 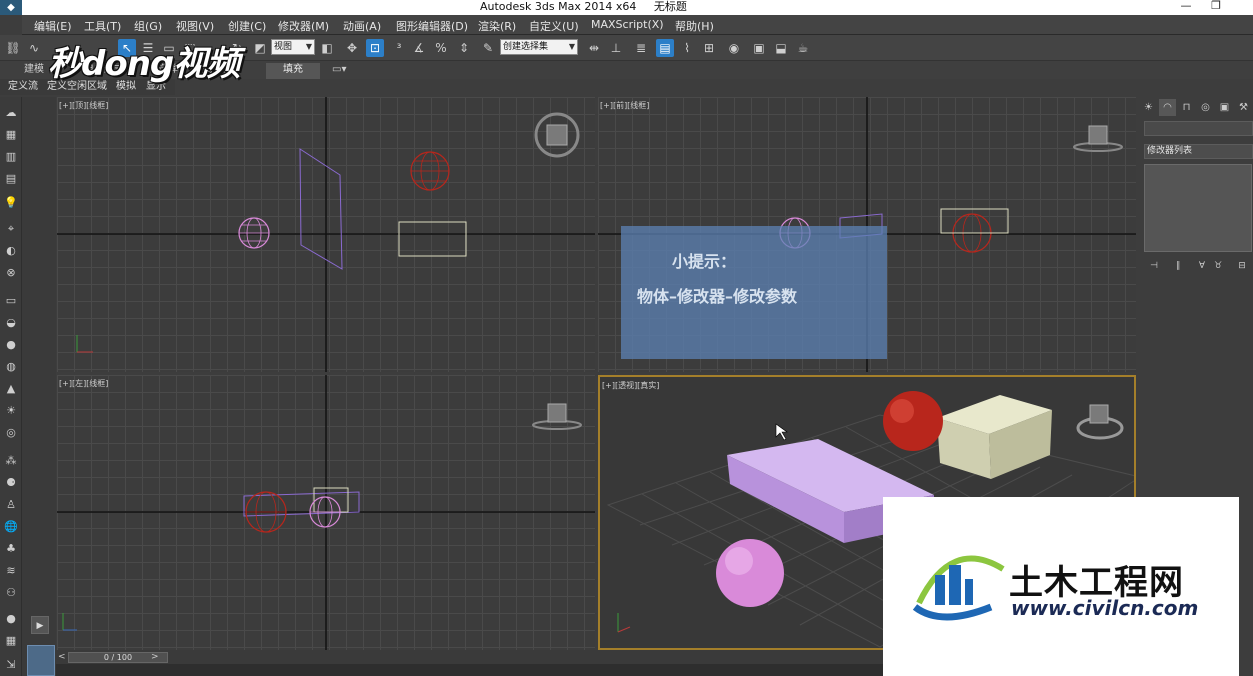 What do you see at coordinates (557, 135) in the screenshot?
I see `viewcube-top-icon` at bounding box center [557, 135].